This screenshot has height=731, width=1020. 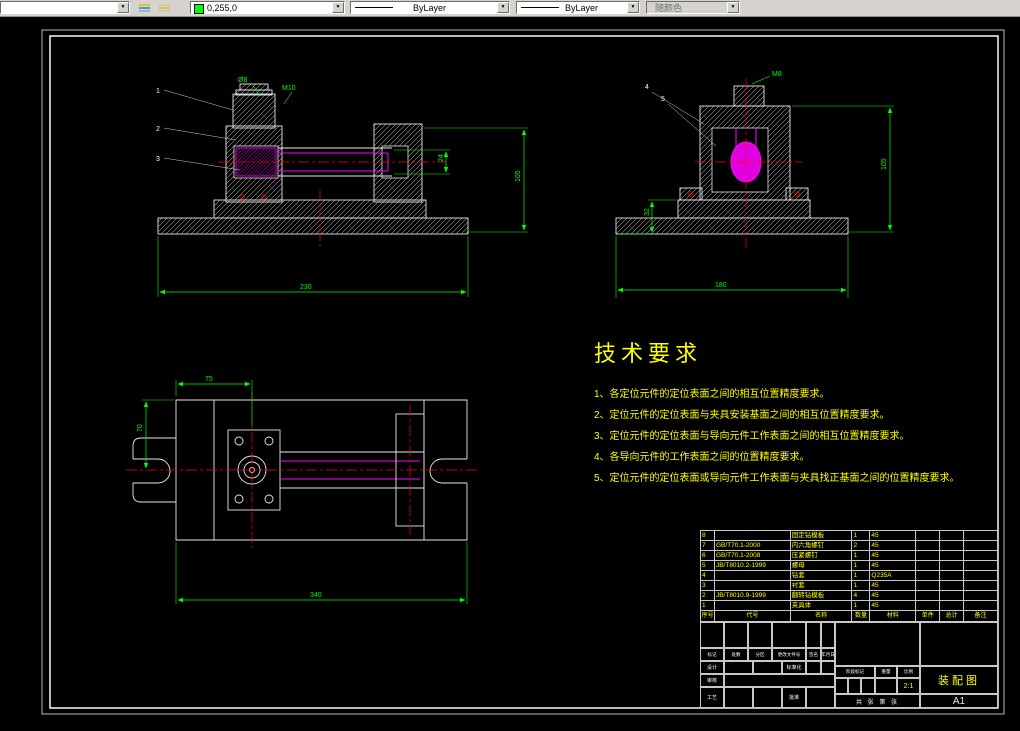 I want to click on layers-icon, so click(x=144, y=8).